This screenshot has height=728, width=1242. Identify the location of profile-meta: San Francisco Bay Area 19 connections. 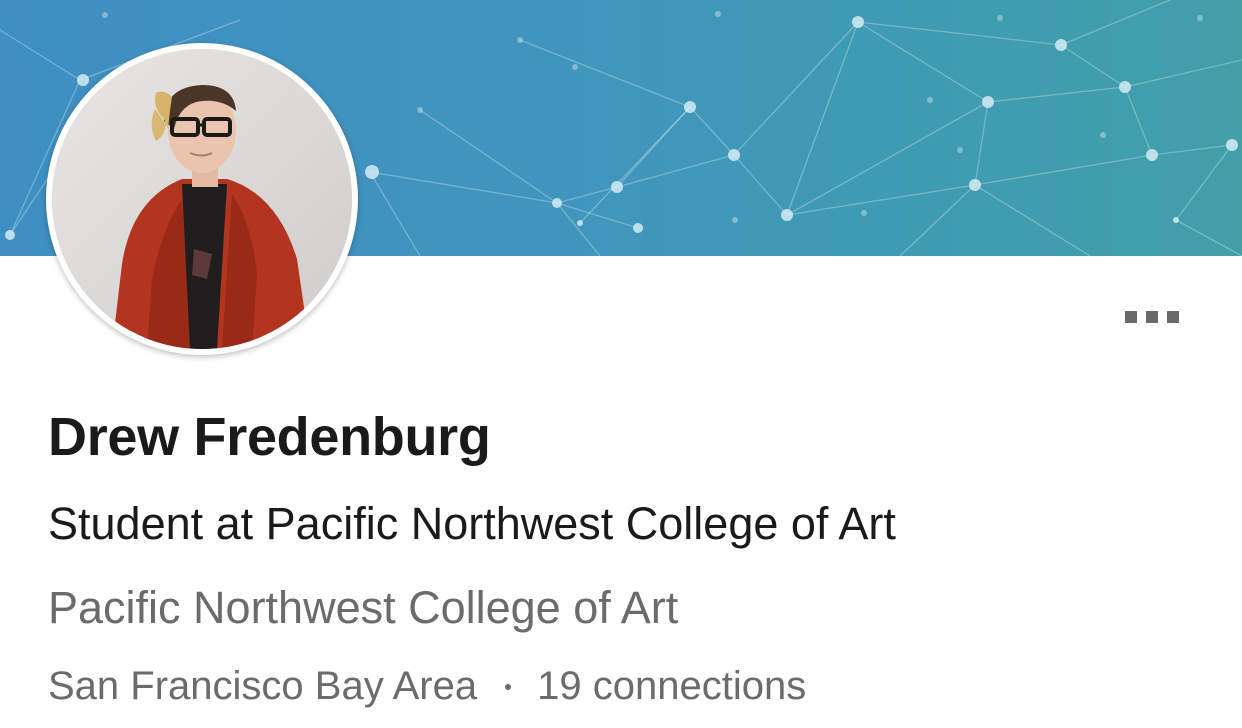
(427, 686).